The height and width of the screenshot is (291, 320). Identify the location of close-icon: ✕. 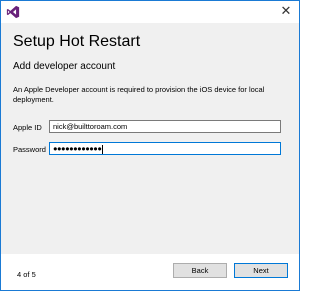
(286, 11).